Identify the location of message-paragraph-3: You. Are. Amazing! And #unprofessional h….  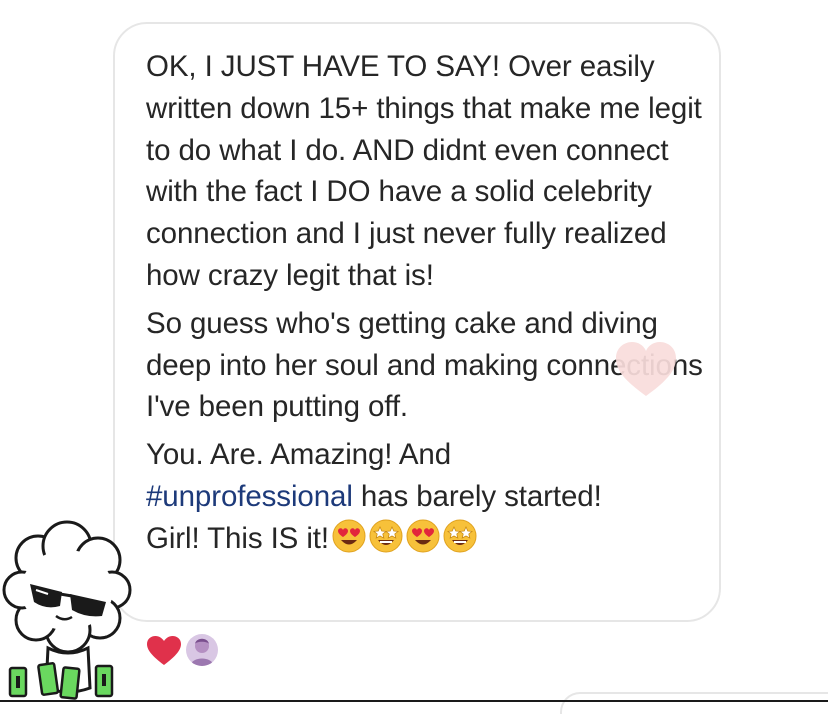
(426, 496).